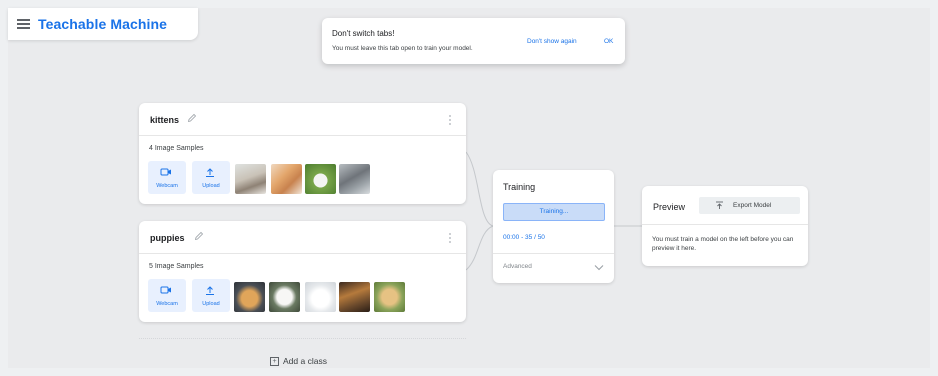 The width and height of the screenshot is (938, 376). Describe the element at coordinates (176, 148) in the screenshot. I see `samples-count: 4 Image Samples` at that location.